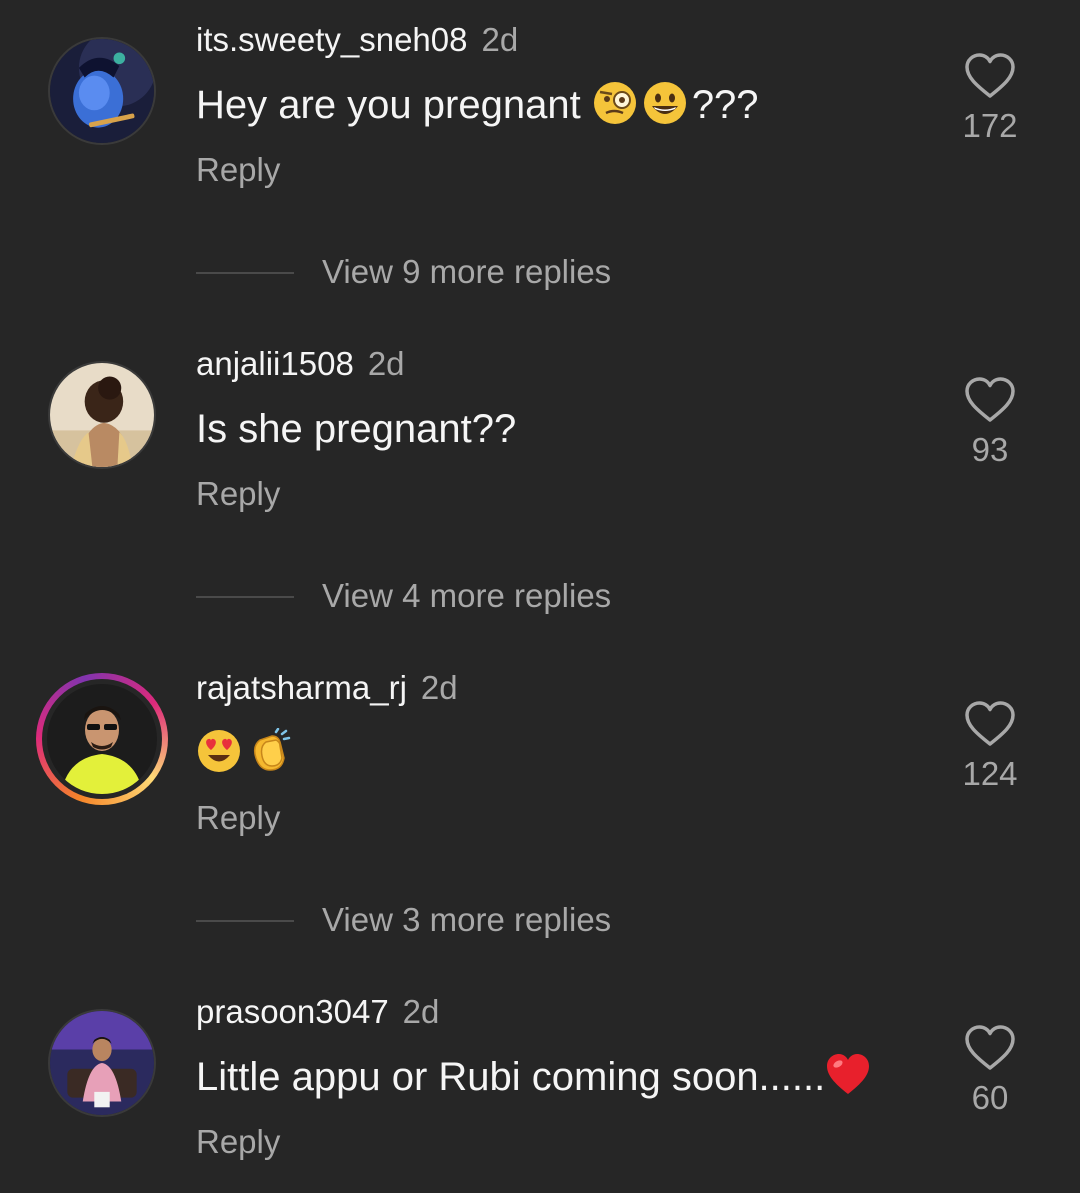 The height and width of the screenshot is (1193, 1080). I want to click on view-more-replies: View 4 more replies, so click(546, 596).